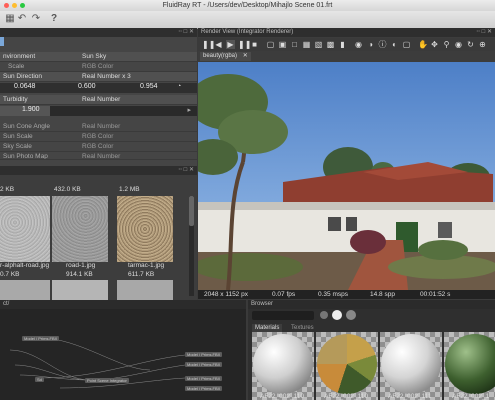  I want to click on texture-thumb-tarmac, so click(145, 229).